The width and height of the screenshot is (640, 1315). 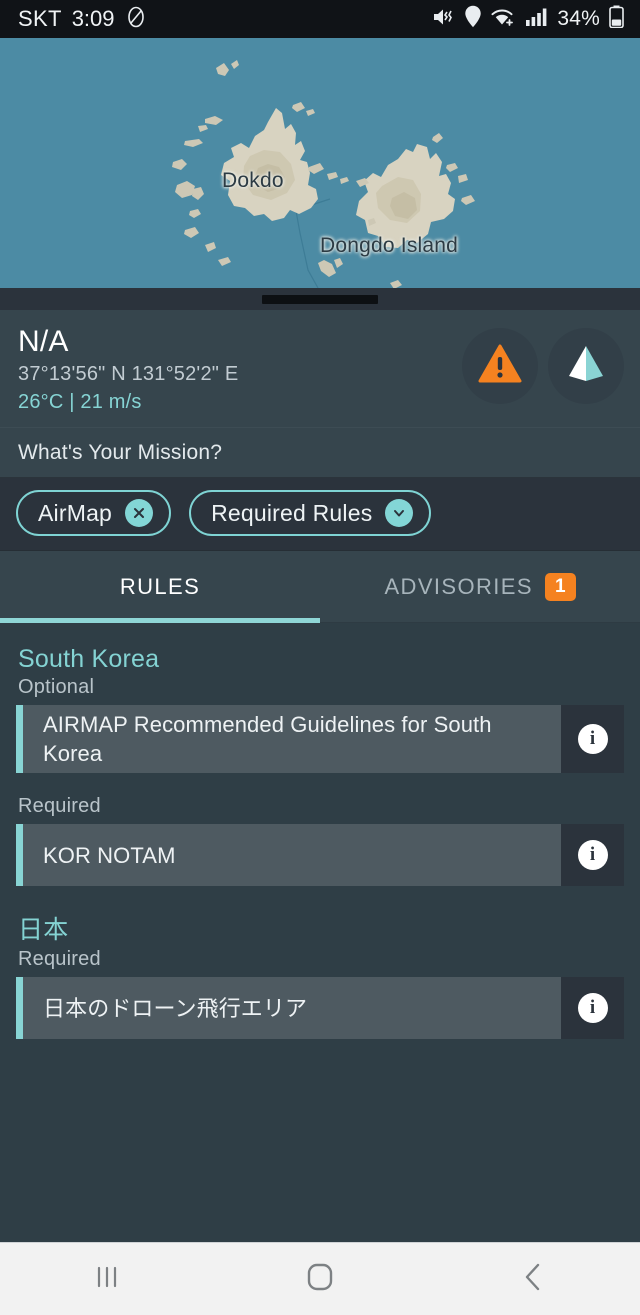 I want to click on tab-rules: RULES, so click(x=160, y=587).